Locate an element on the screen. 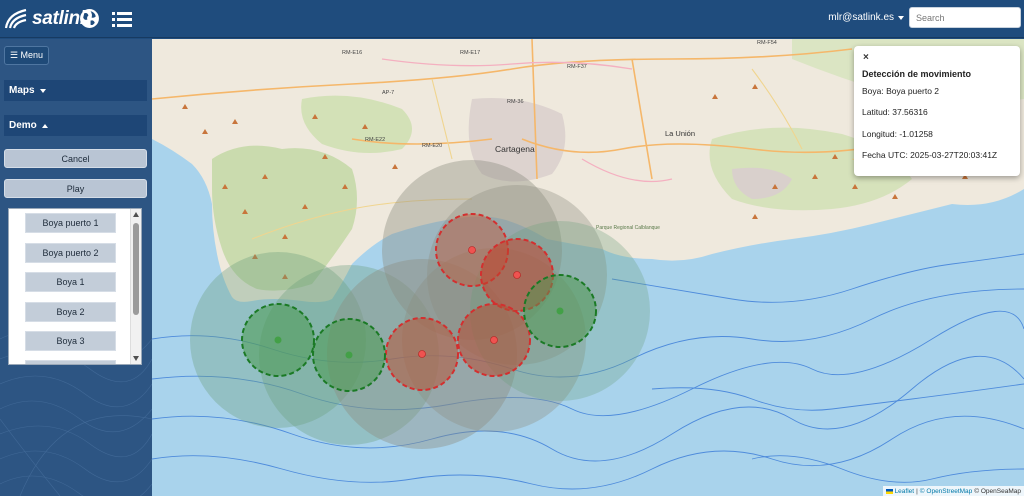 This screenshot has width=1024, height=496. popup-boya: Boya: Boya puerto 2 is located at coordinates (901, 91).